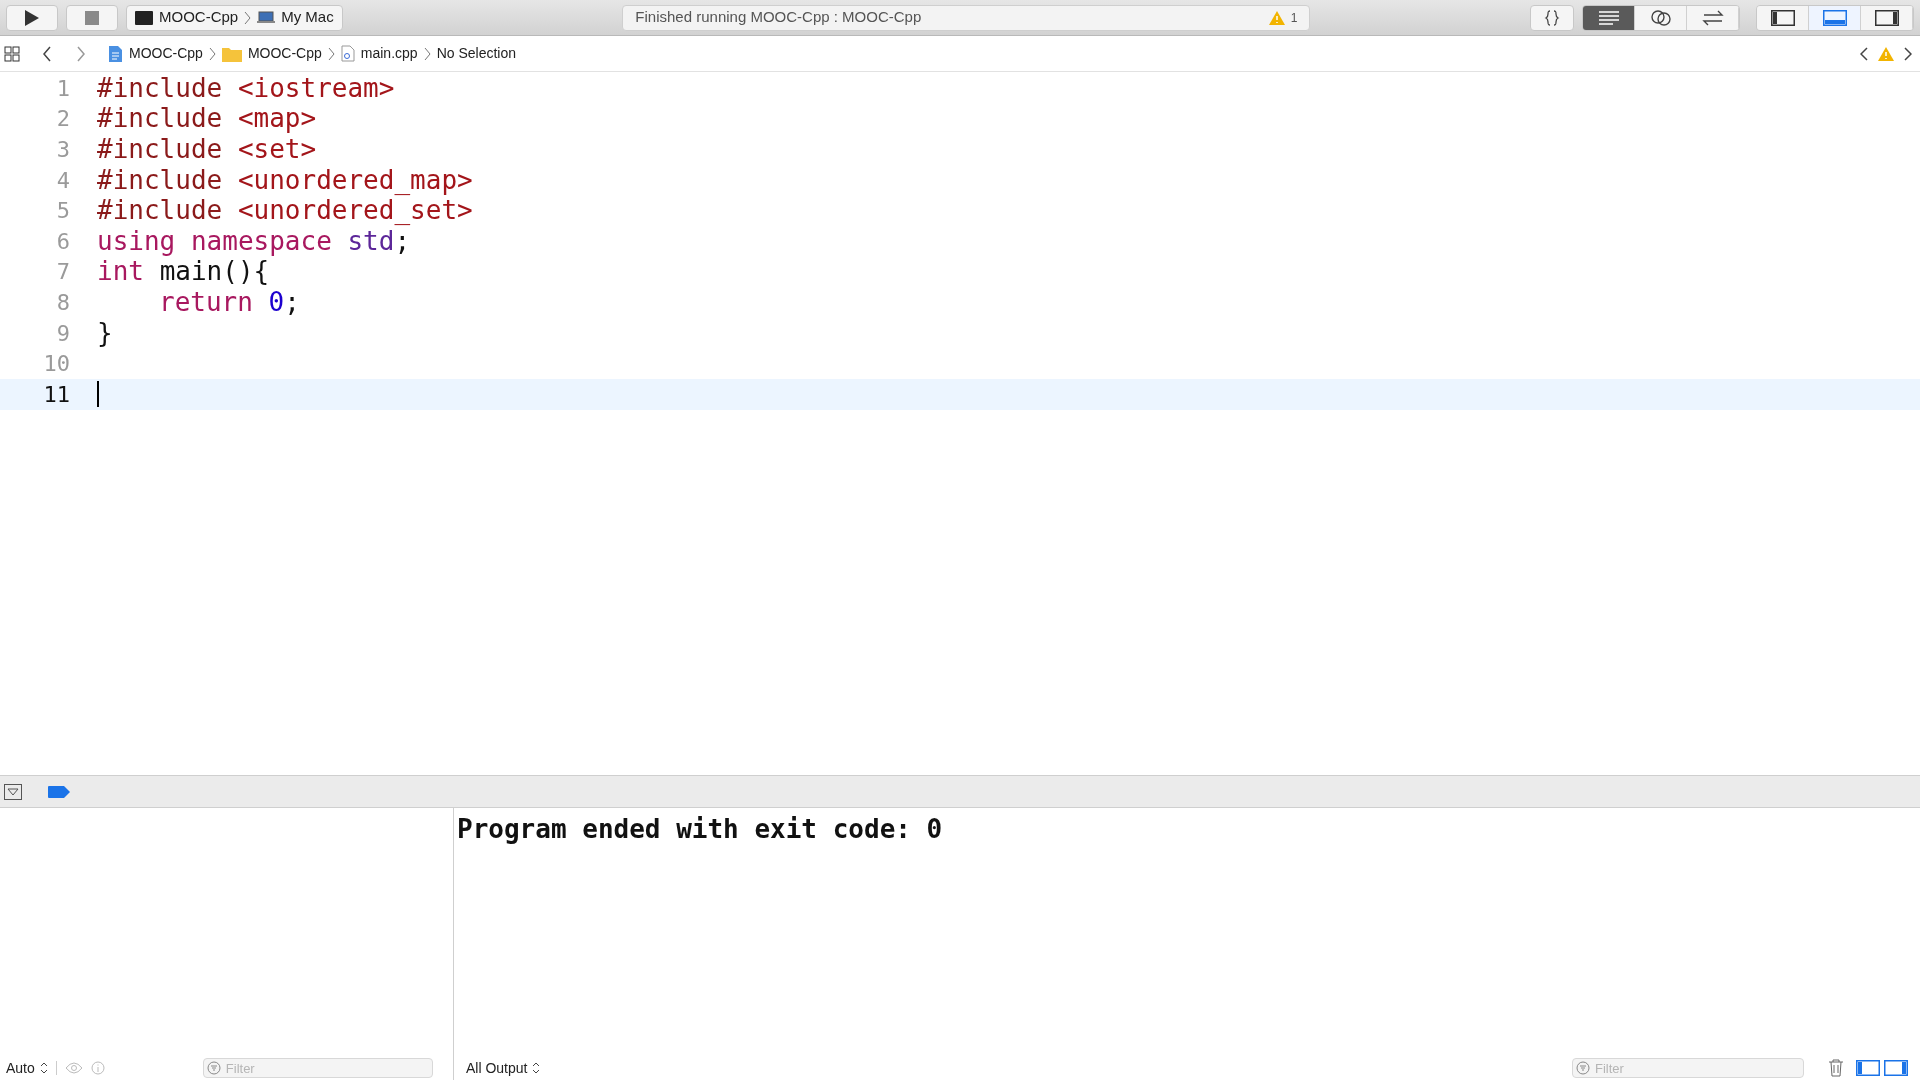 The image size is (1920, 1080). What do you see at coordinates (285, 180) in the screenshot?
I see `code-line: #include <unordered_map>` at bounding box center [285, 180].